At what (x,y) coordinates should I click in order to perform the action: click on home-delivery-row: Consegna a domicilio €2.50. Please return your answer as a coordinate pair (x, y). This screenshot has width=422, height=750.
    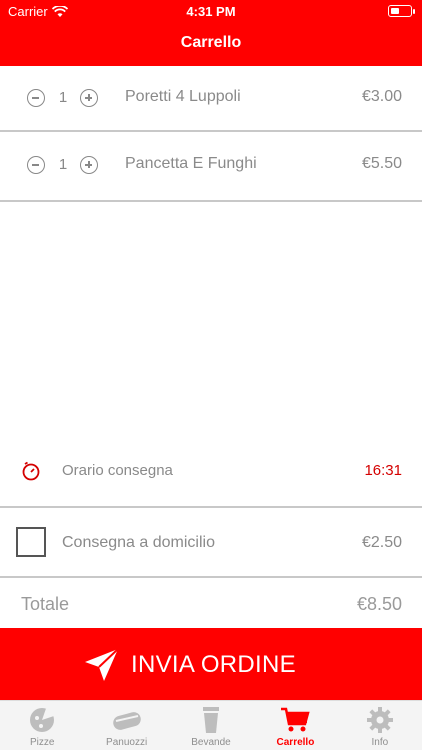
    Looking at the image, I should click on (211, 542).